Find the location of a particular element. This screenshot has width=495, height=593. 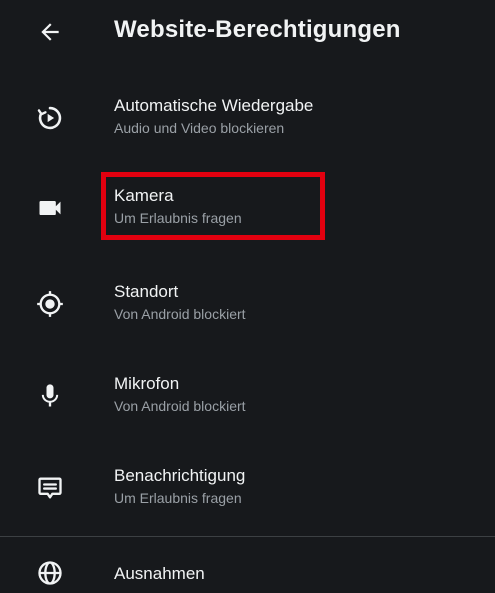

permission-item-camera: Kamera Um Erlaubnis fragen is located at coordinates (247, 208).